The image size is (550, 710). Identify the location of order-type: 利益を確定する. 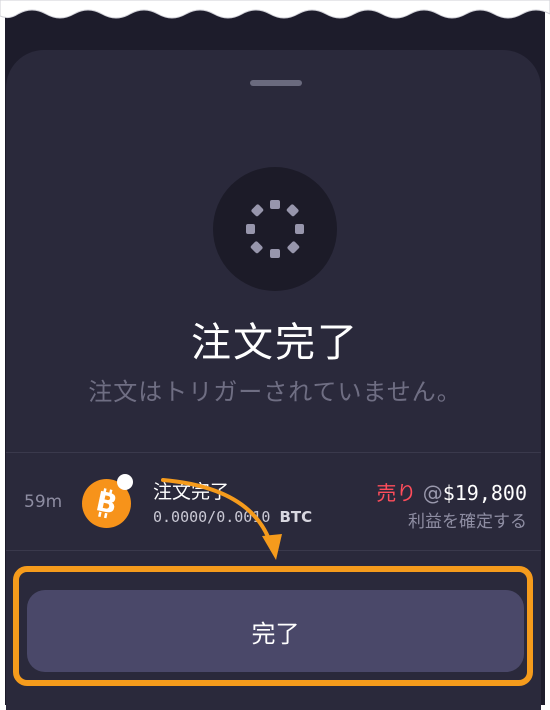
(467, 522).